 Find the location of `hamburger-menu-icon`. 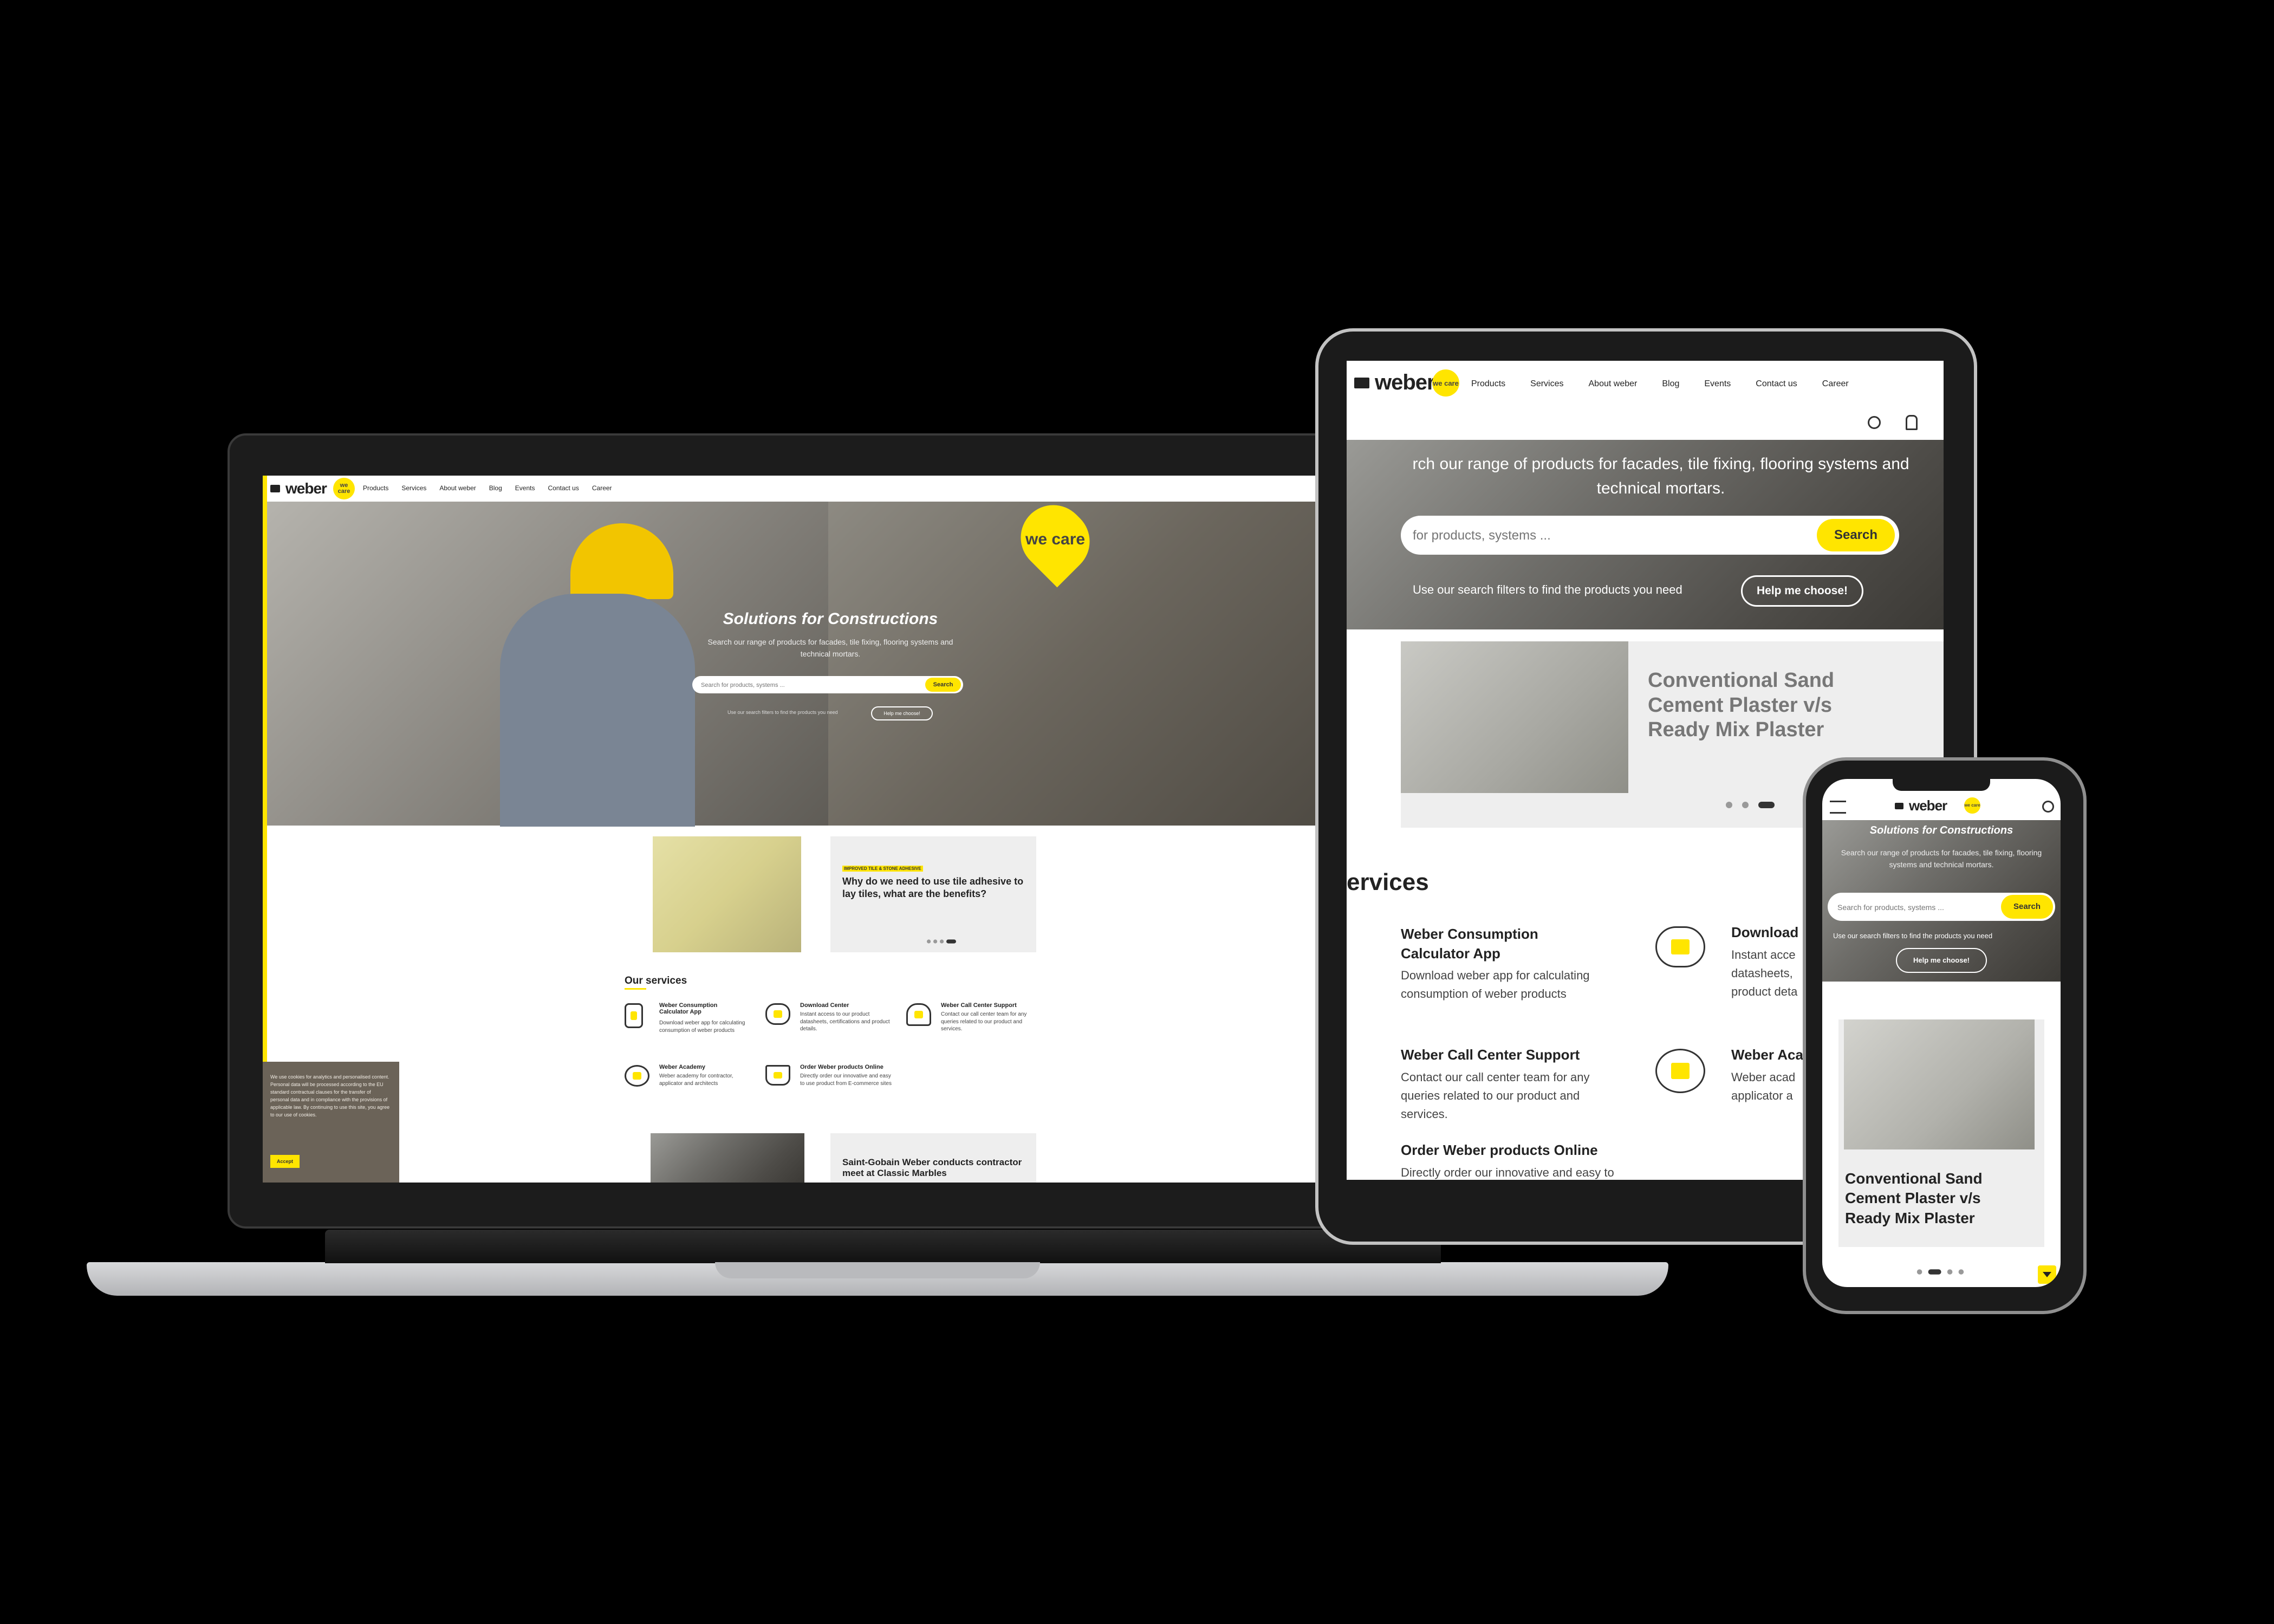

hamburger-menu-icon is located at coordinates (1838, 807).